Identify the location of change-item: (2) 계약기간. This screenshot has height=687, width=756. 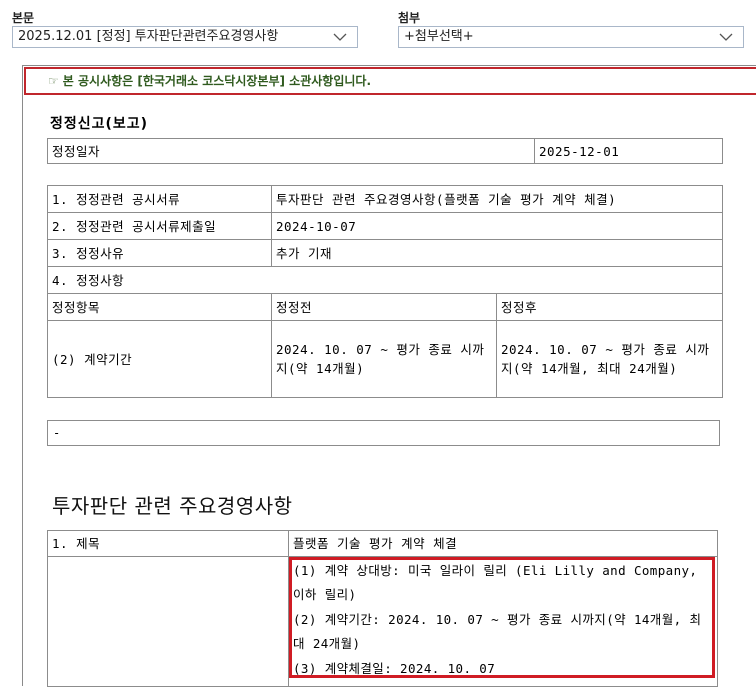
(159, 359).